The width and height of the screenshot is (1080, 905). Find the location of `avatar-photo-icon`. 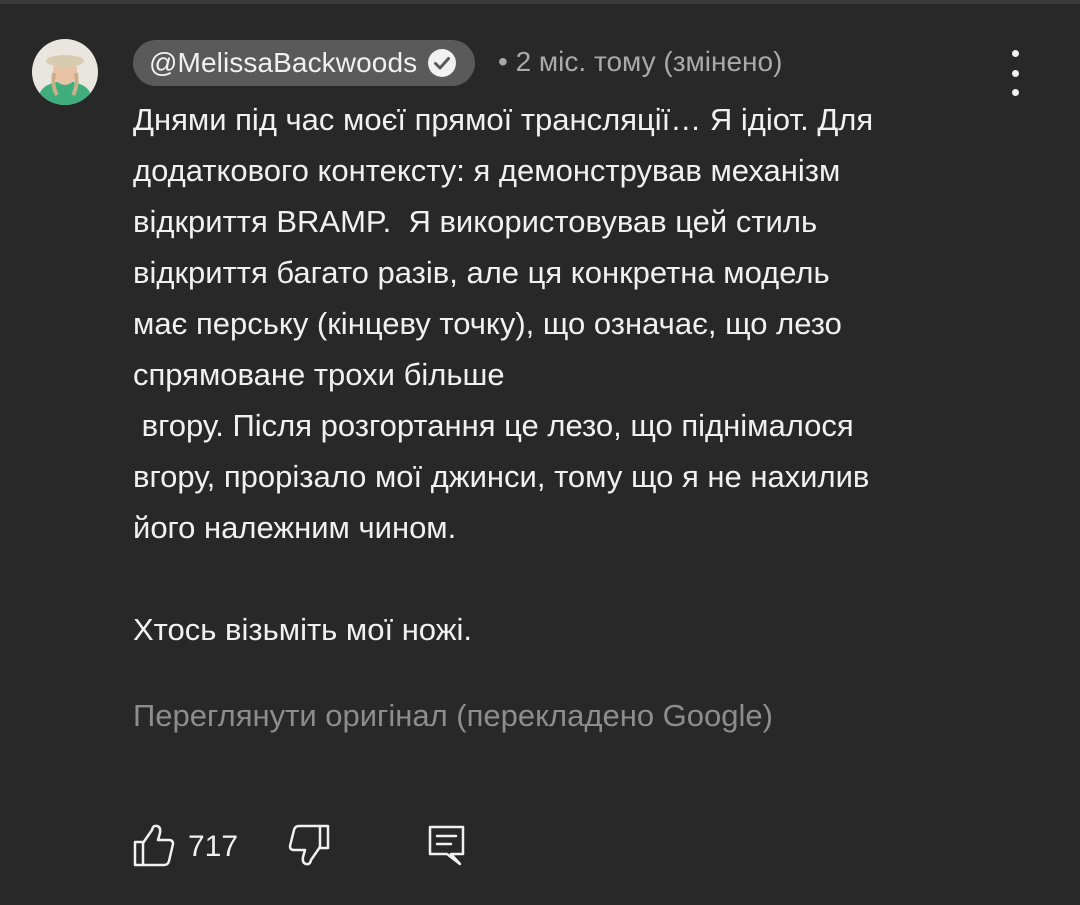

avatar-photo-icon is located at coordinates (65, 72).